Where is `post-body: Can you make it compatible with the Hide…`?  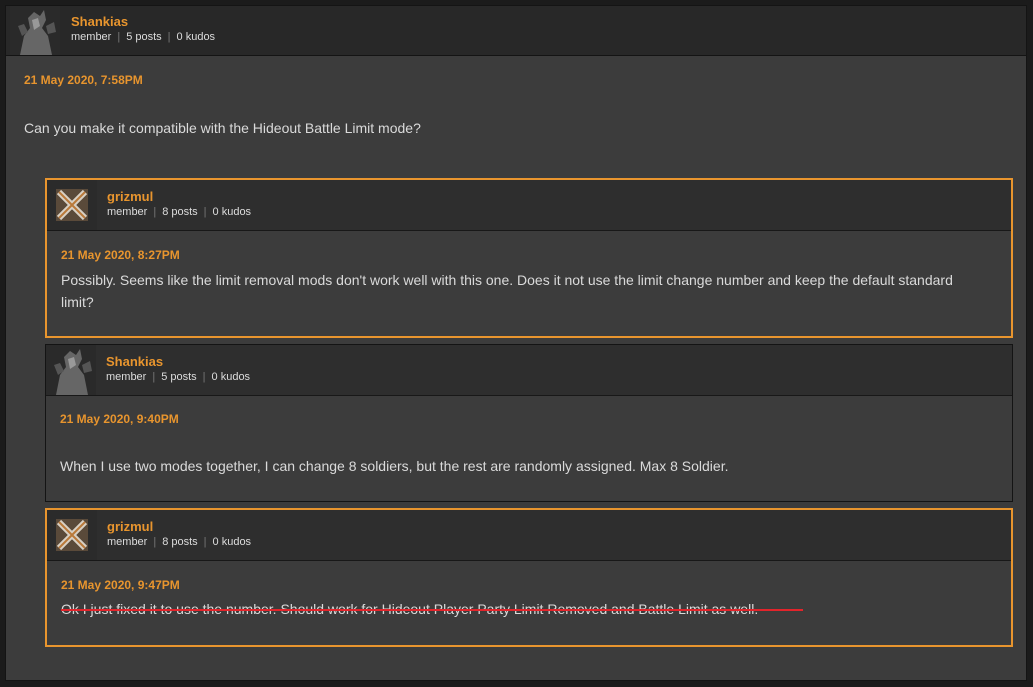 post-body: Can you make it compatible with the Hide… is located at coordinates (222, 128).